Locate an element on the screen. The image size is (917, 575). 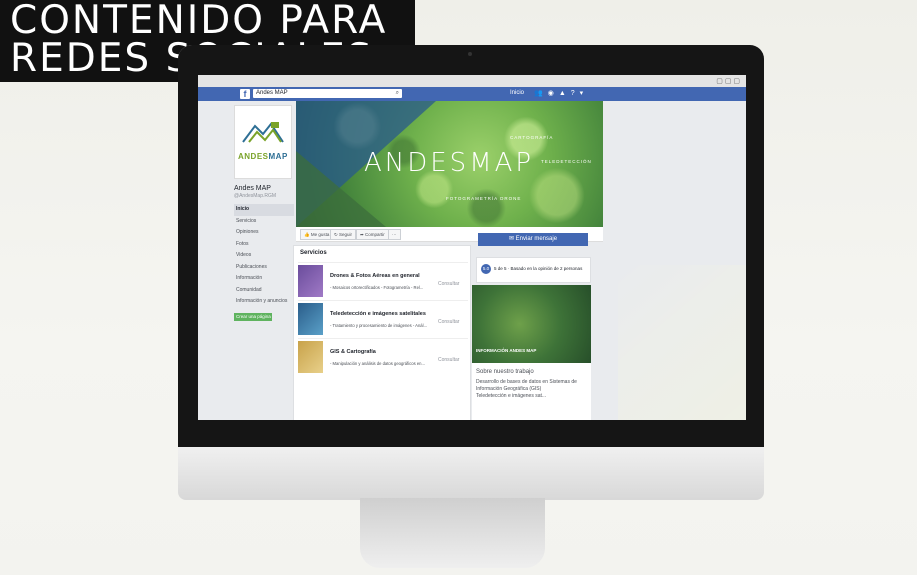
profile-picture: ANDESMAP is located at coordinates (263, 142).